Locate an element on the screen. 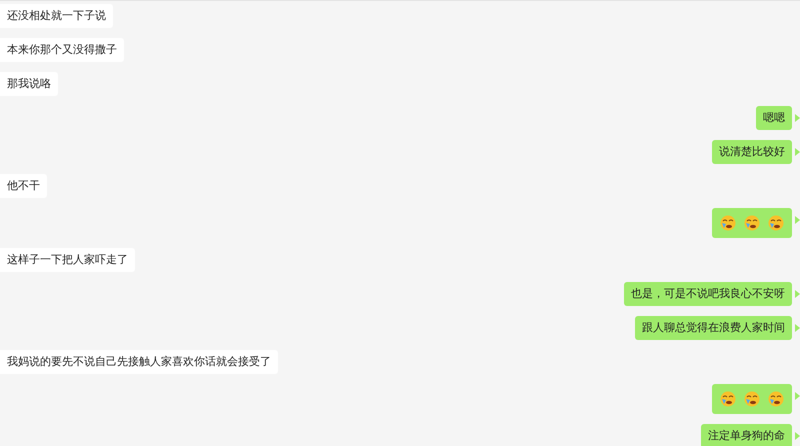 The image size is (800, 446). message-bubble: 那我说咯 is located at coordinates (29, 84).